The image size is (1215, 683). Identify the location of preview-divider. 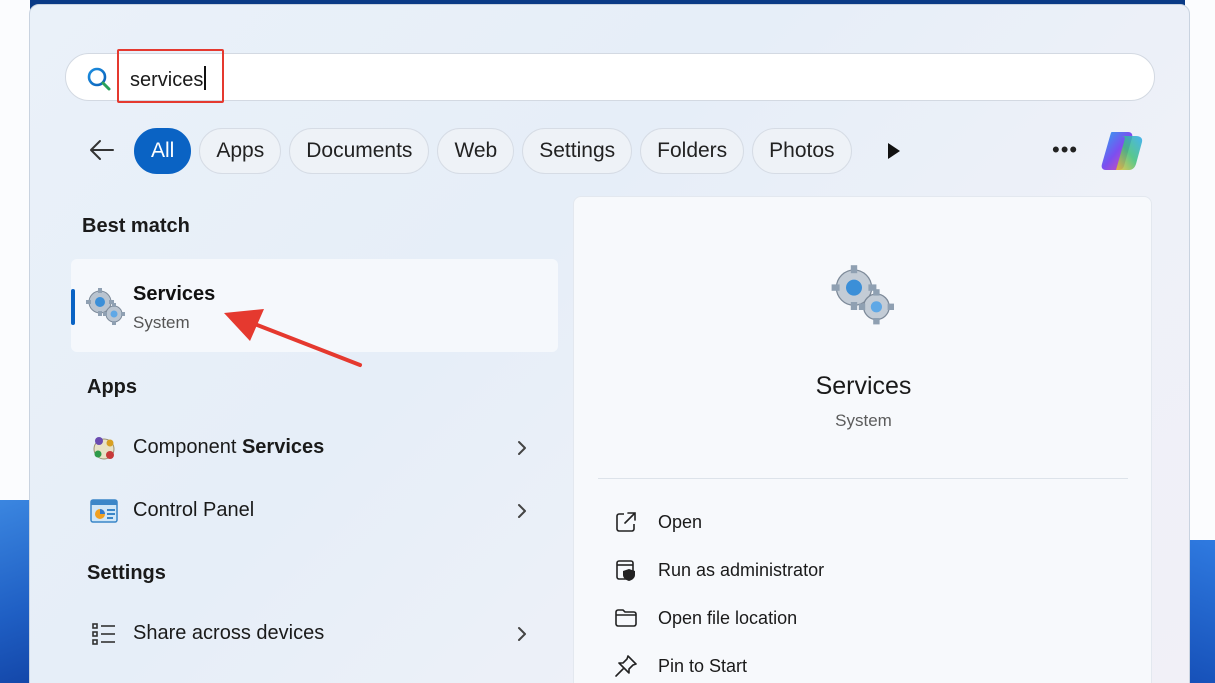
(863, 478).